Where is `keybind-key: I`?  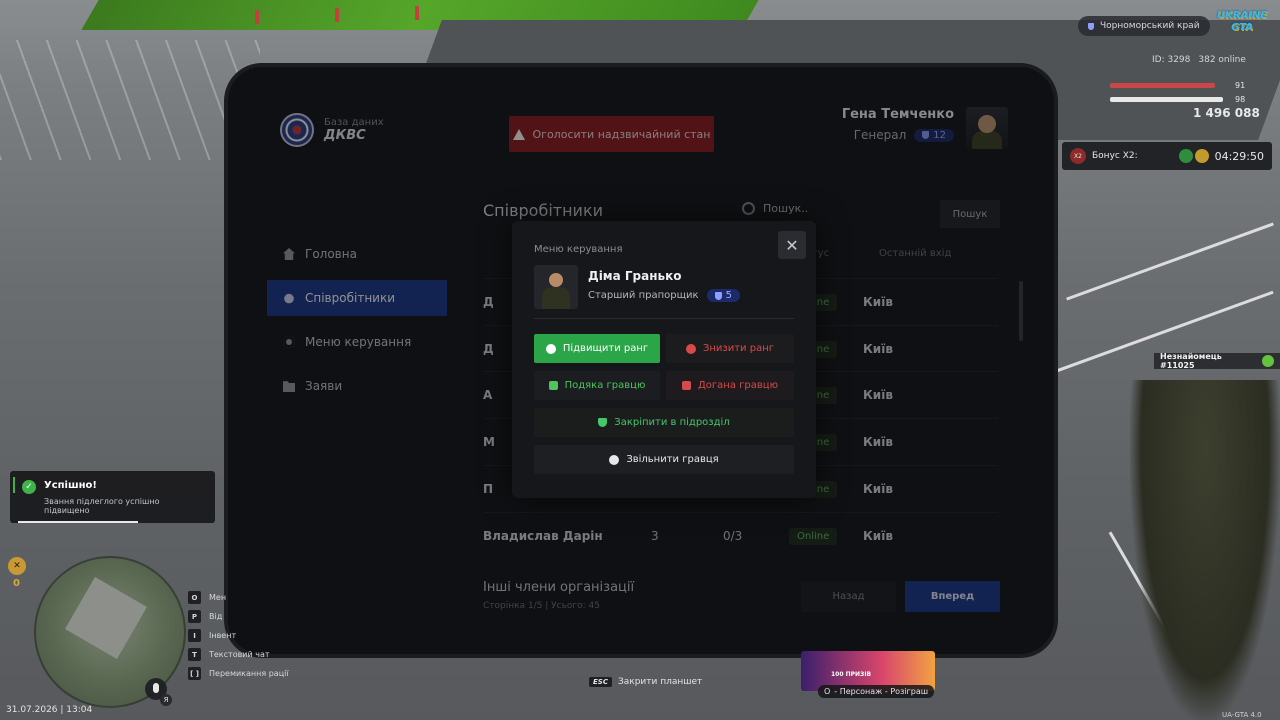 keybind-key: I is located at coordinates (194, 635).